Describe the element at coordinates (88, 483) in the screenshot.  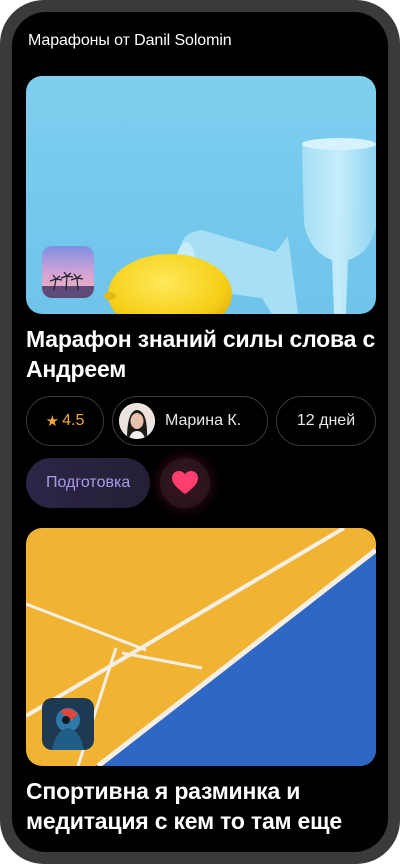
I see `status-badge: Подготовка` at that location.